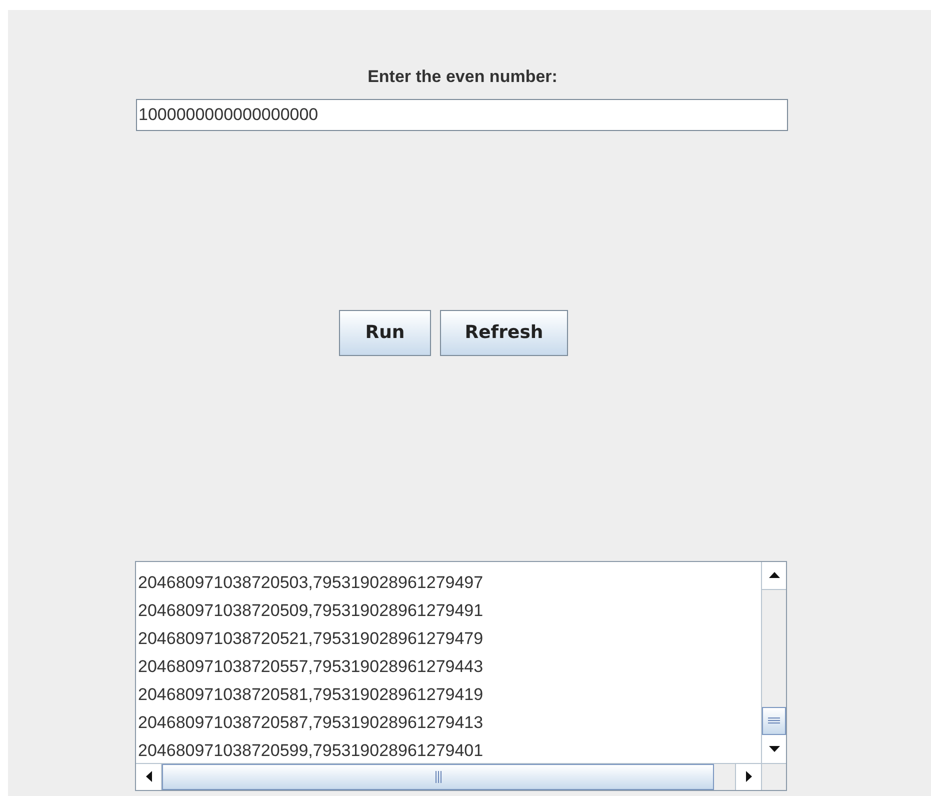  I want to click on output-line: 204680971038720503,795319028961279497, so click(311, 583).